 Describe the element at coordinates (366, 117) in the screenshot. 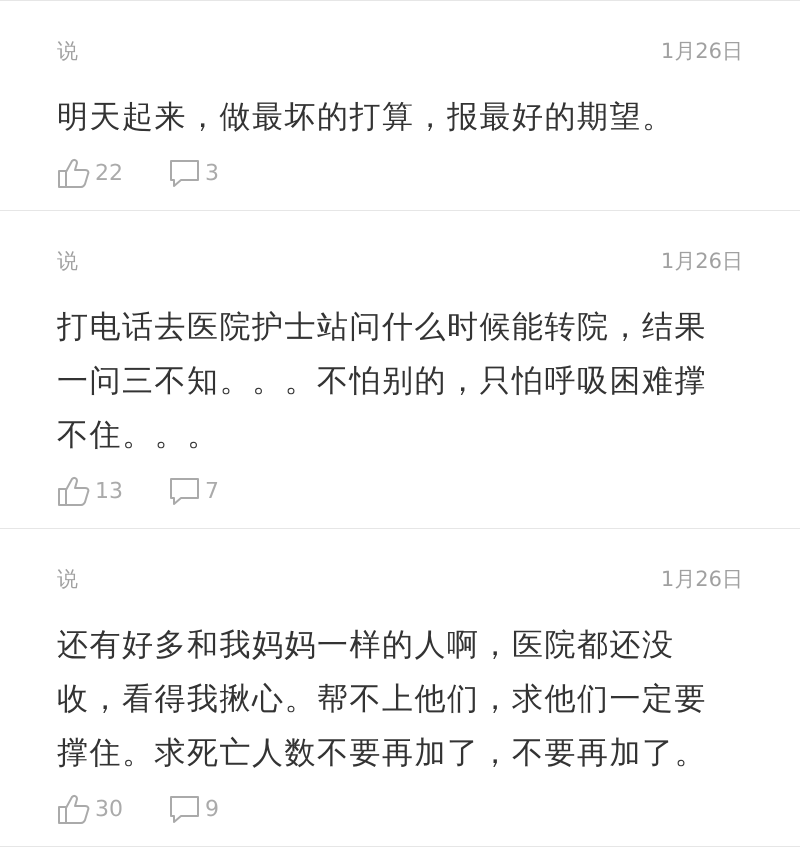

I see `comment-text: 明天起来，做最坏的打算，报最好的期望。` at that location.